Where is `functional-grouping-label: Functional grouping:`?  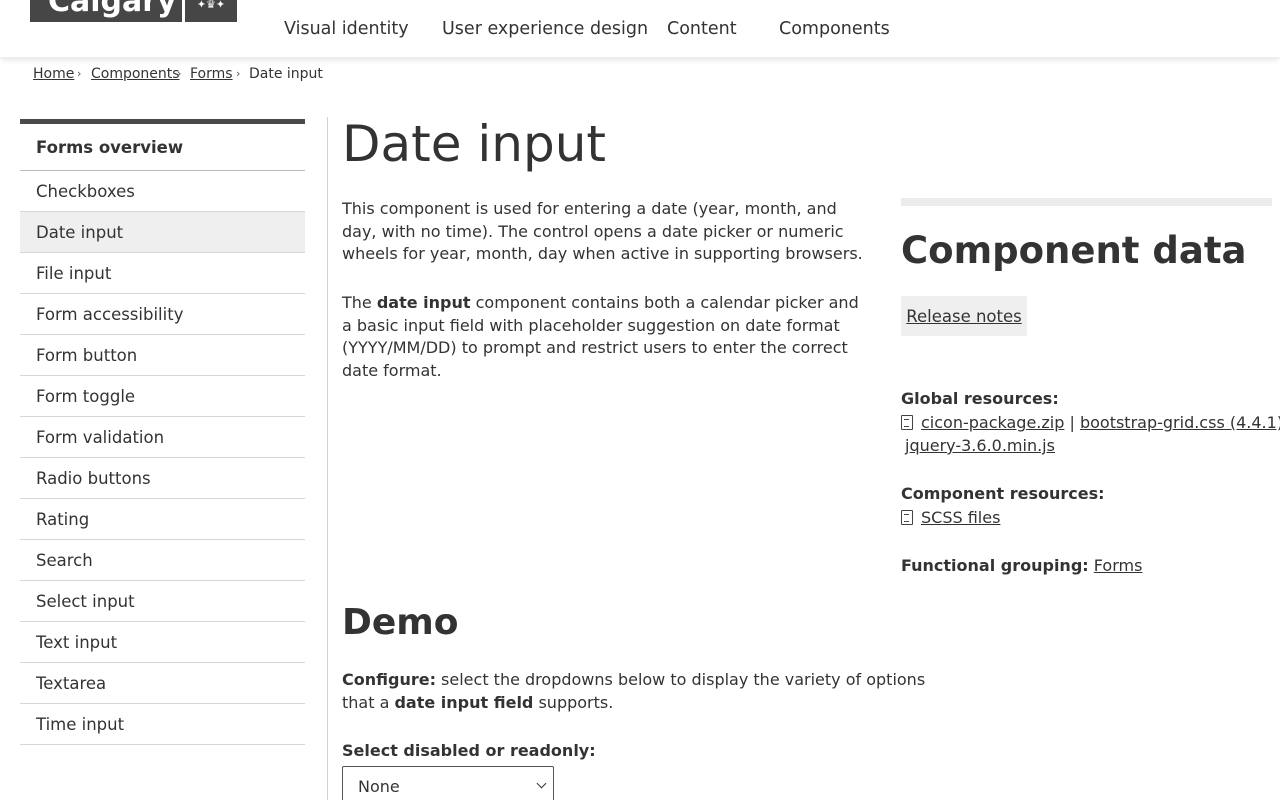
functional-grouping-label: Functional grouping: is located at coordinates (995, 565).